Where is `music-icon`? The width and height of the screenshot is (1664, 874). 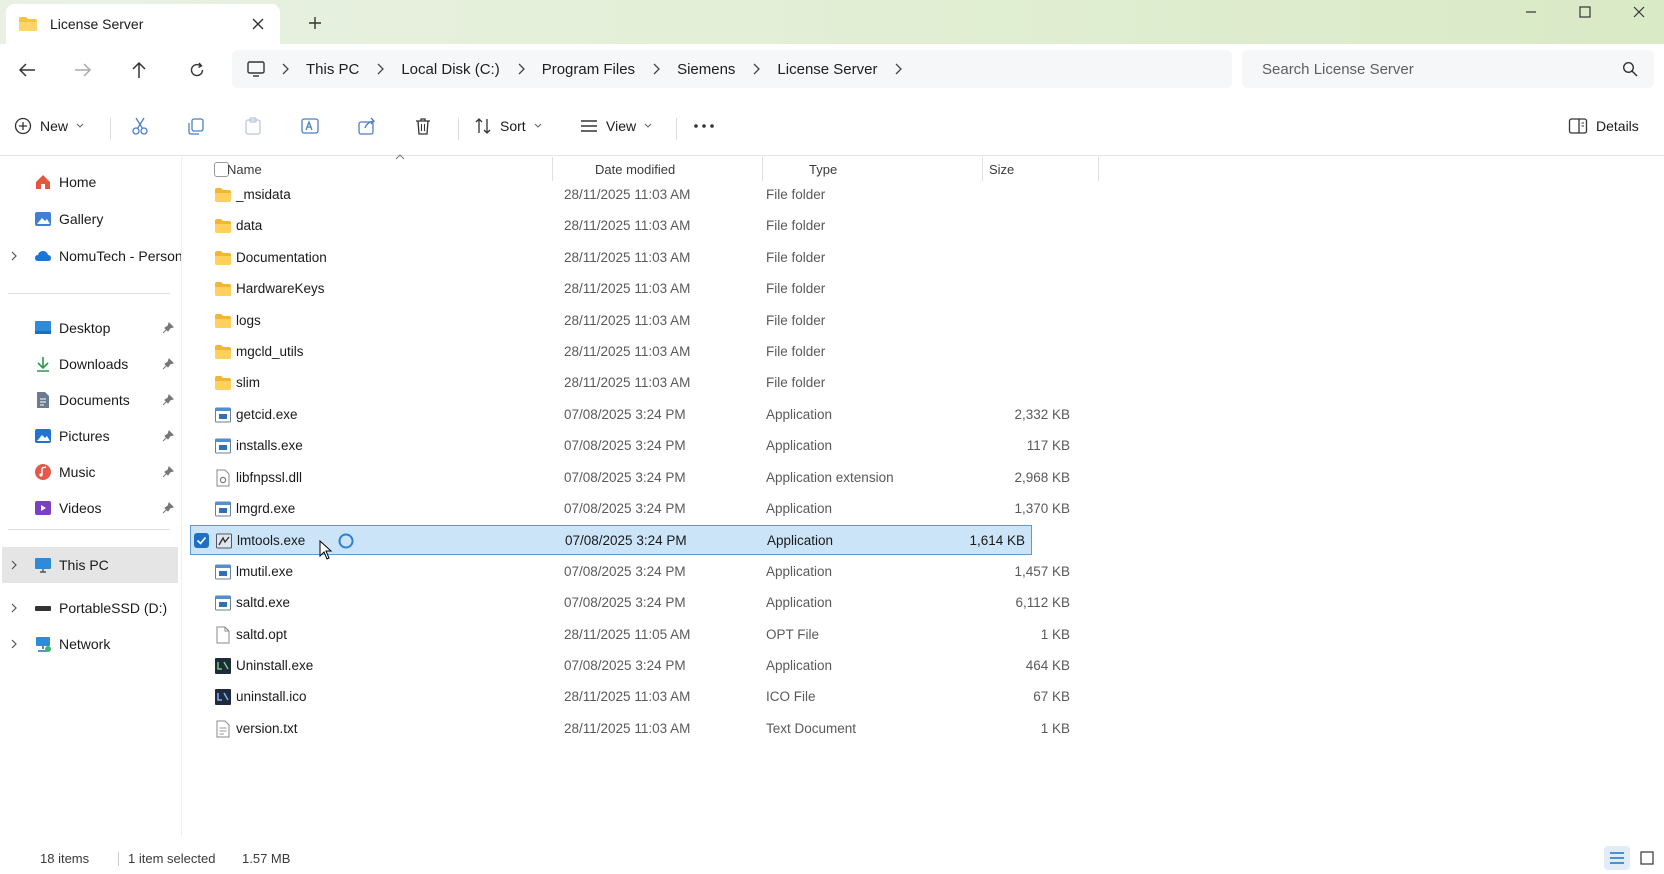 music-icon is located at coordinates (43, 472).